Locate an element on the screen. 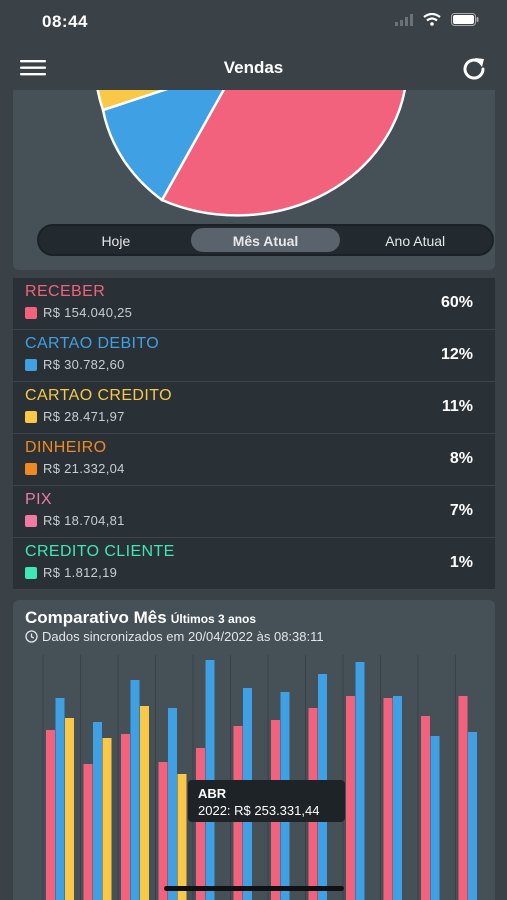 The image size is (507, 900). payment-percent: 11% is located at coordinates (457, 406).